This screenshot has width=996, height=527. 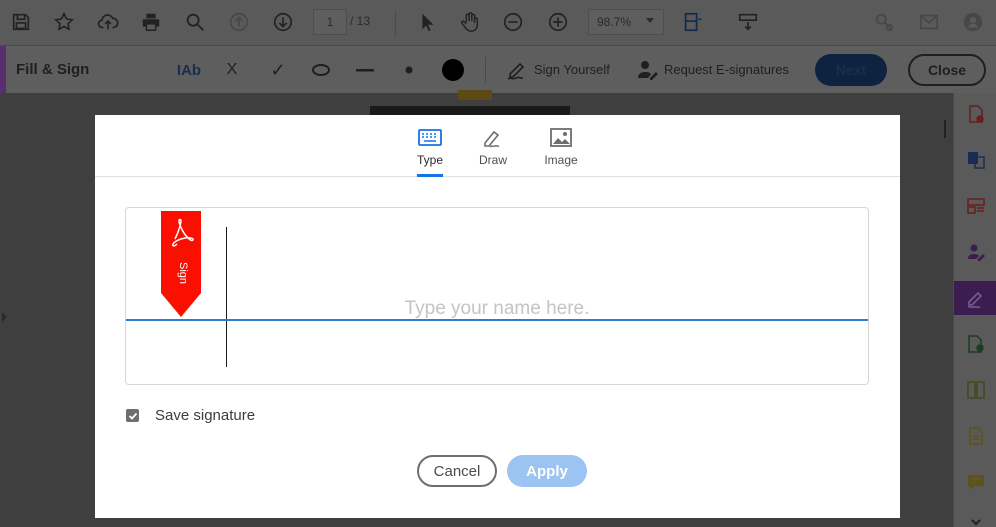 What do you see at coordinates (278, 70) in the screenshot?
I see `check-mark-tool: ✓` at bounding box center [278, 70].